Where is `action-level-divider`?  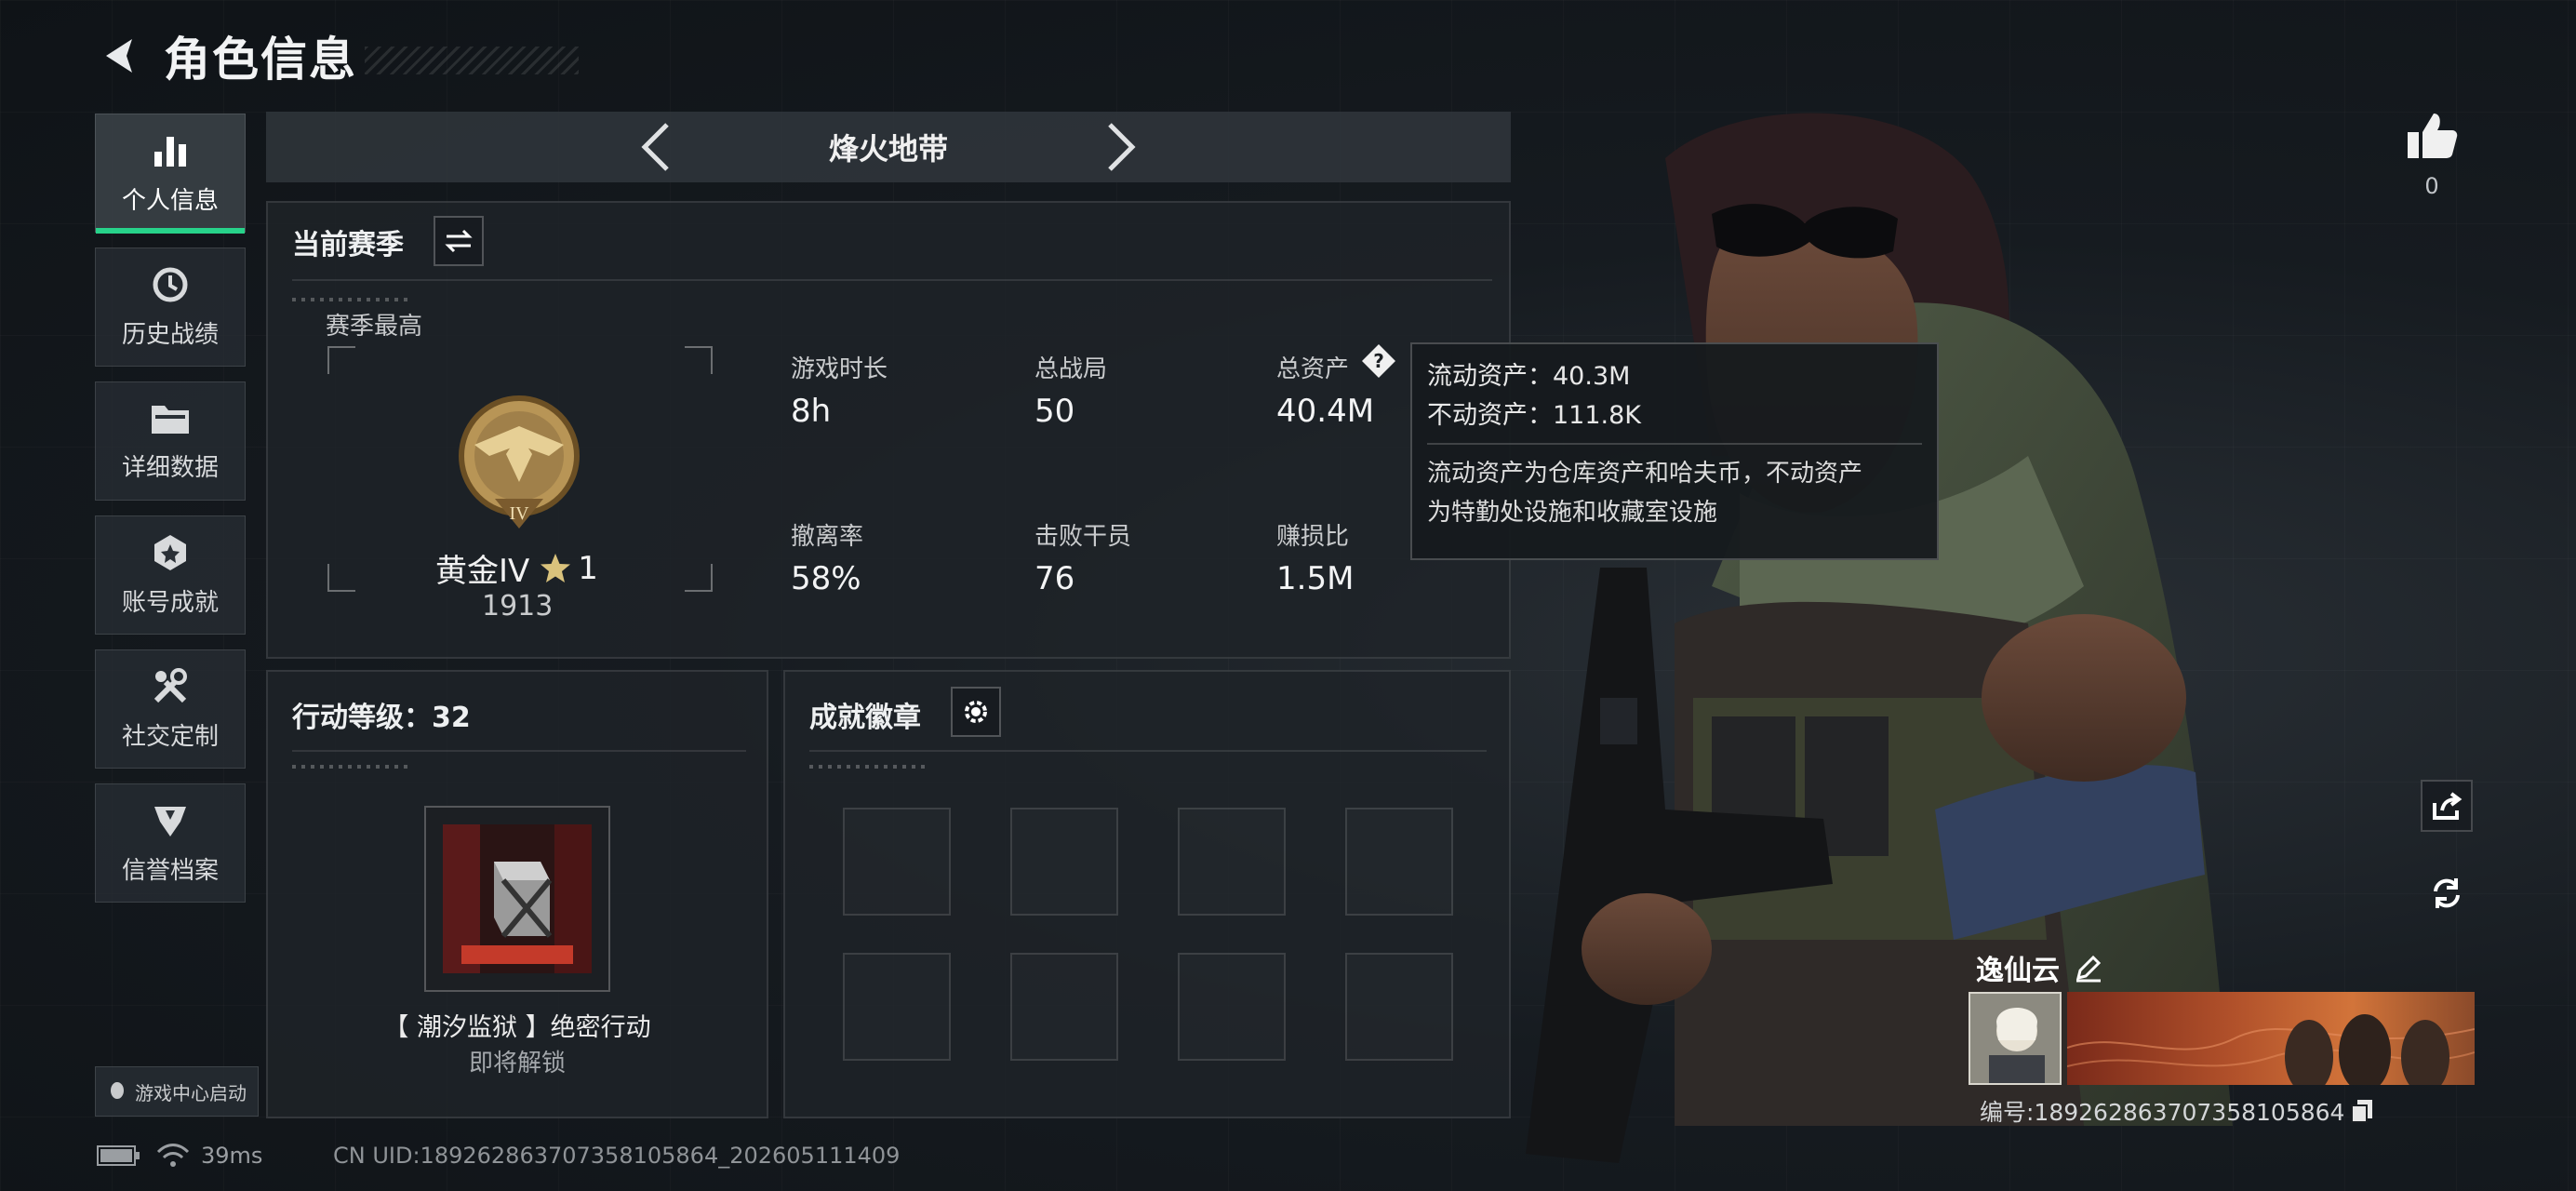 action-level-divider is located at coordinates (519, 751).